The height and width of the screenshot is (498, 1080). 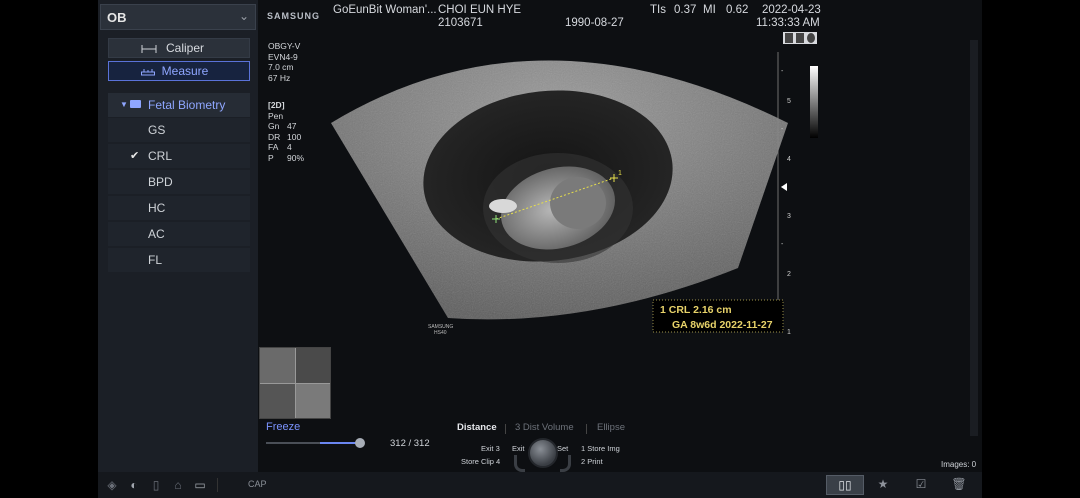 I want to click on tis-value: 0.37, so click(x=685, y=10).